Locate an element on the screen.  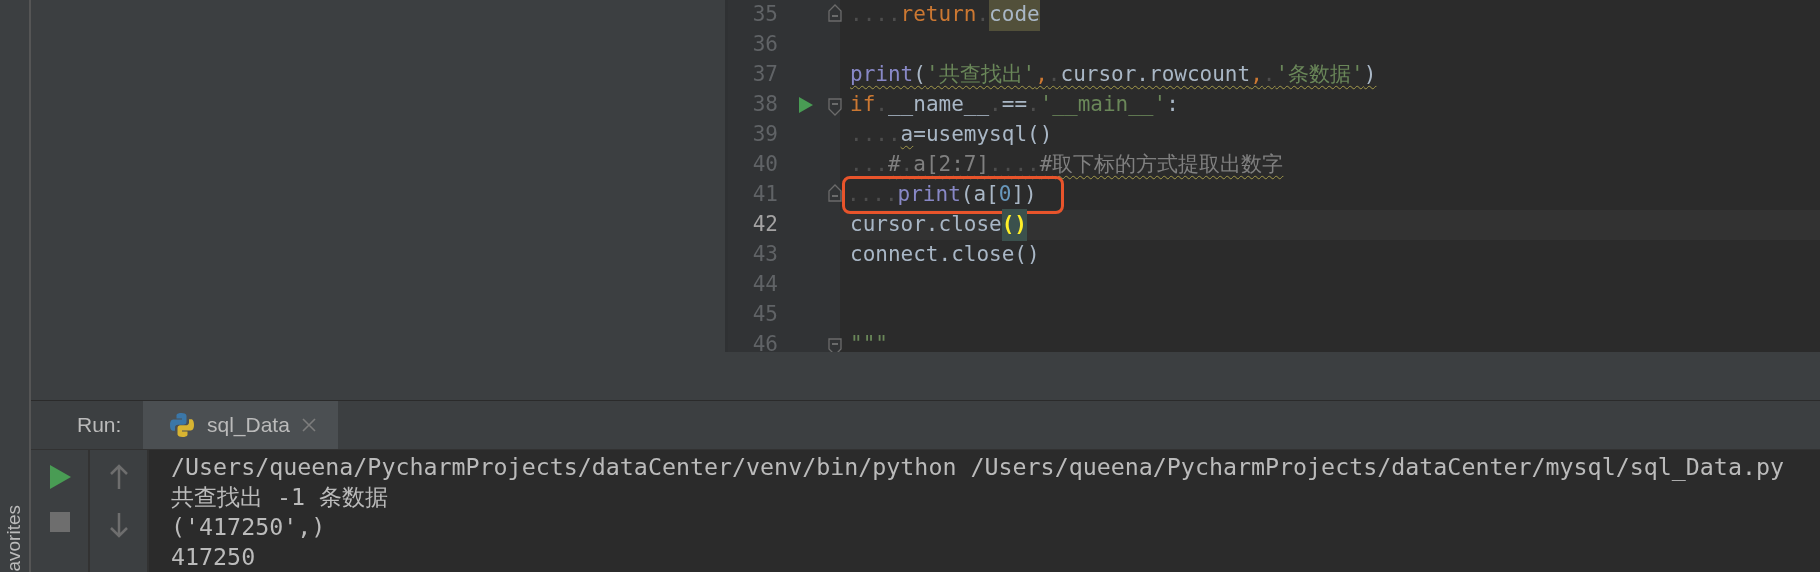
code-comment: # is located at coordinates (894, 165).